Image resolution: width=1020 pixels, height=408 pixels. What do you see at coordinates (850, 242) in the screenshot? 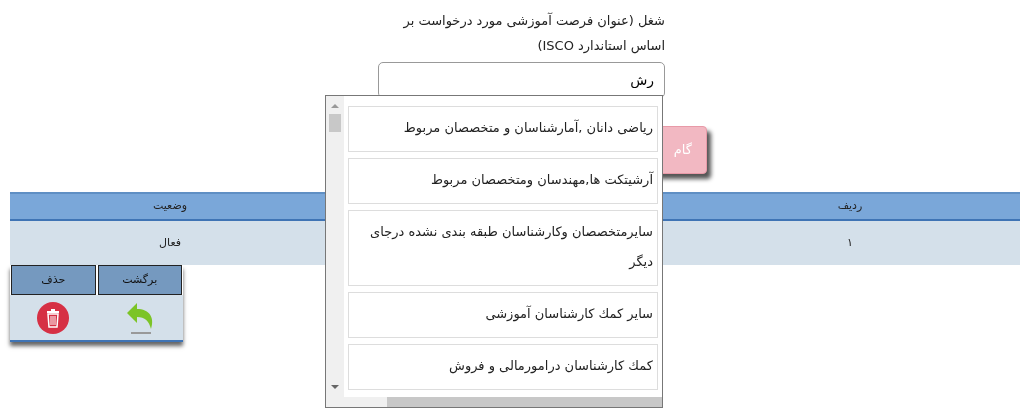
I see `table-cell: ۱` at bounding box center [850, 242].